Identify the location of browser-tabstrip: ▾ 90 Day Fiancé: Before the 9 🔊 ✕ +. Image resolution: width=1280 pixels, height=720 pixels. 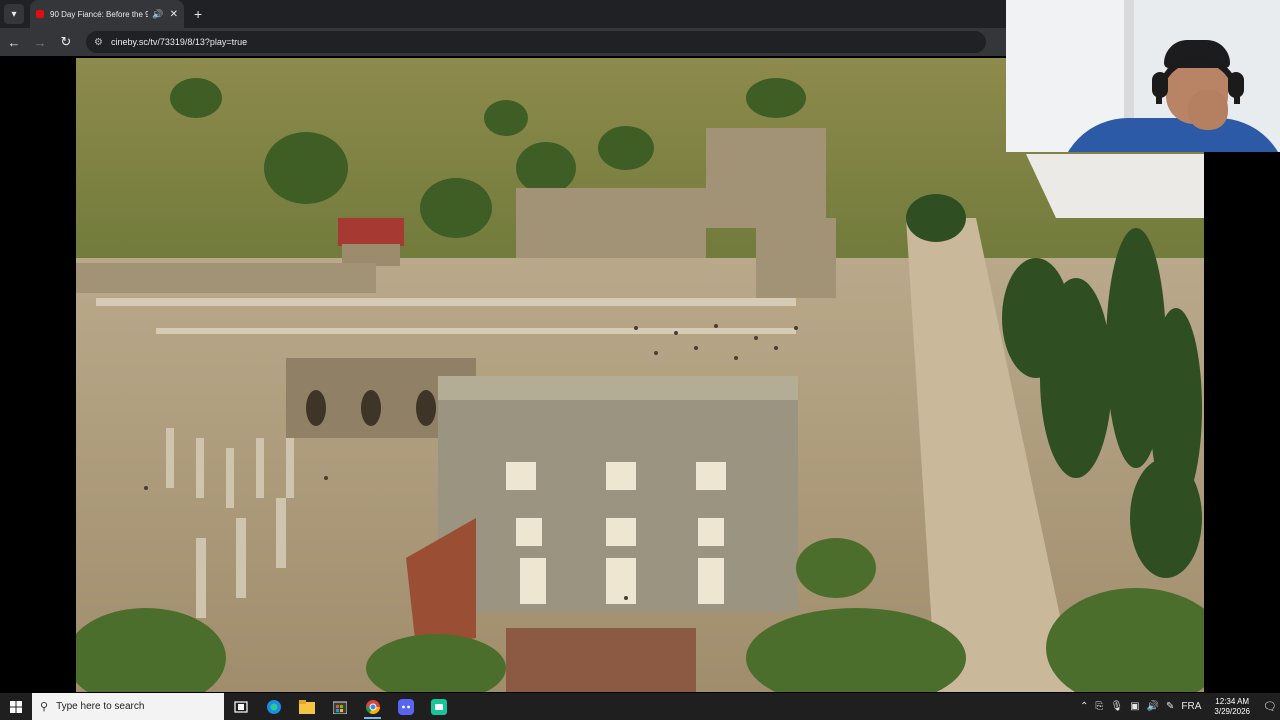
(503, 14).